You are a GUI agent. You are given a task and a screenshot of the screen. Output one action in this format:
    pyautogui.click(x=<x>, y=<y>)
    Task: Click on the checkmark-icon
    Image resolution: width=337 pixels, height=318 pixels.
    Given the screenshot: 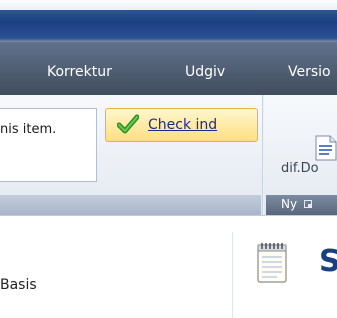 What is the action you would take?
    pyautogui.click(x=128, y=124)
    